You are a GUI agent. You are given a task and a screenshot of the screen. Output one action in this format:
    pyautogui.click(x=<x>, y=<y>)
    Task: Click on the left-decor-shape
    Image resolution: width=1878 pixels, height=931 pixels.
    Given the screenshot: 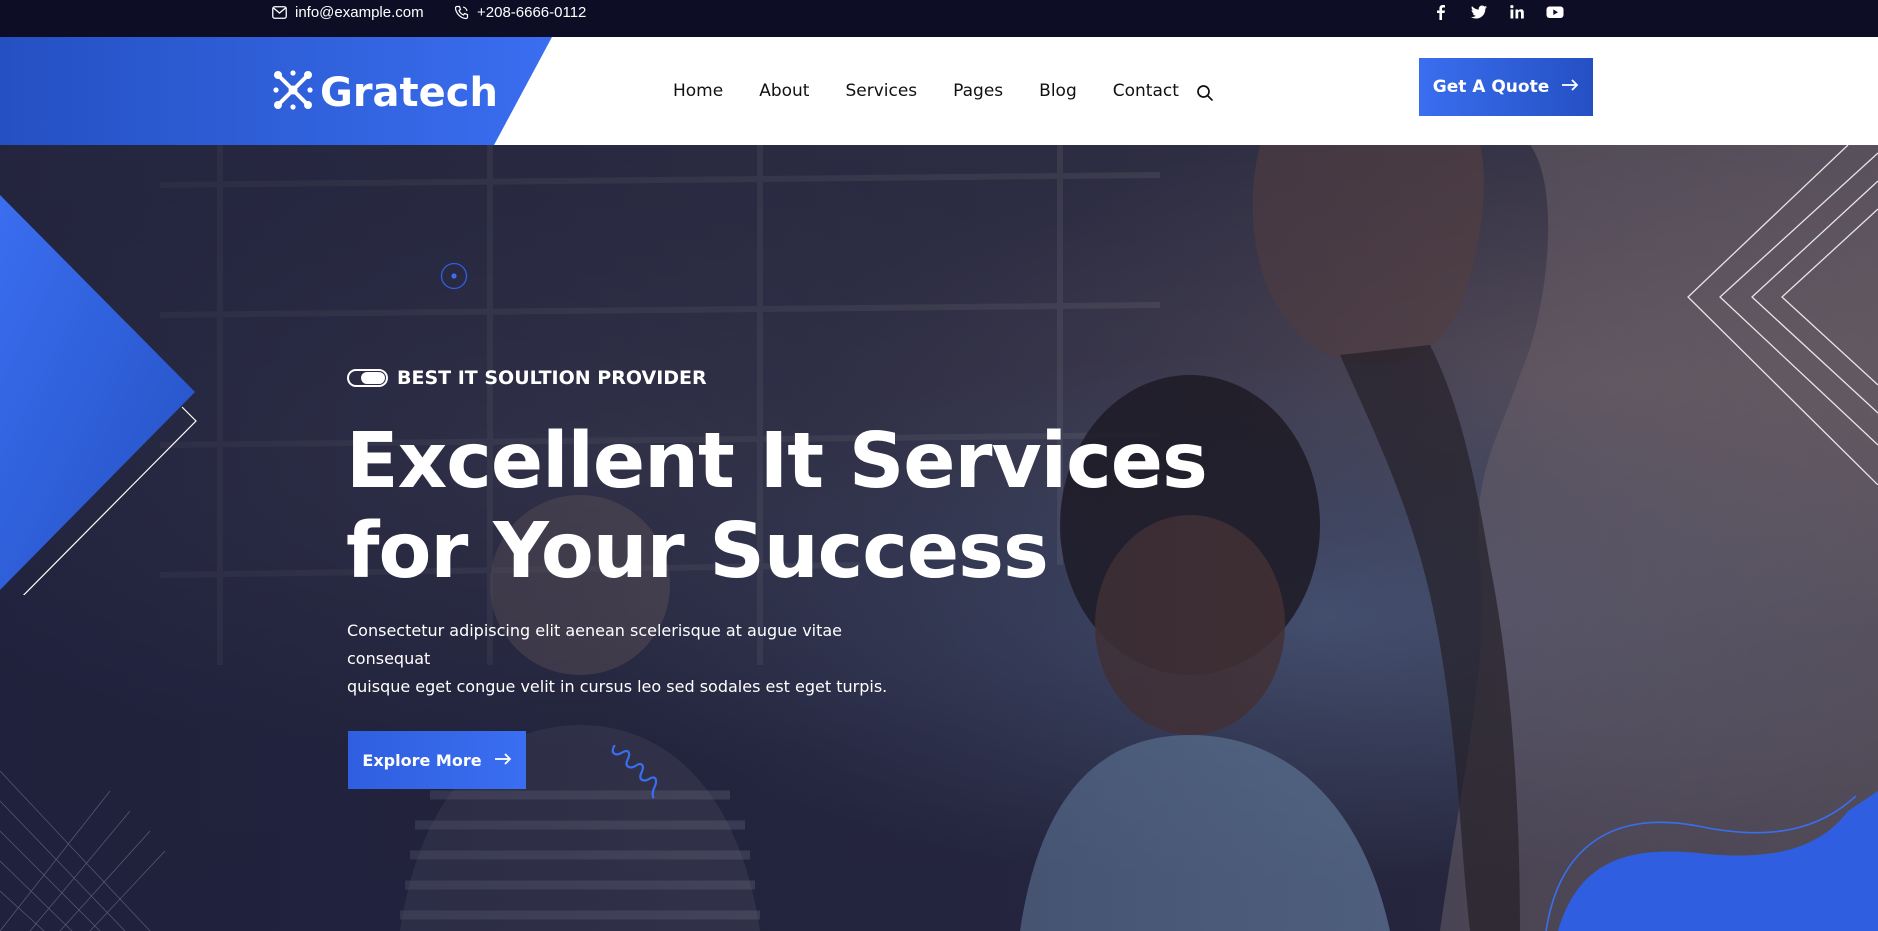 What is the action you would take?
    pyautogui.click(x=98, y=395)
    